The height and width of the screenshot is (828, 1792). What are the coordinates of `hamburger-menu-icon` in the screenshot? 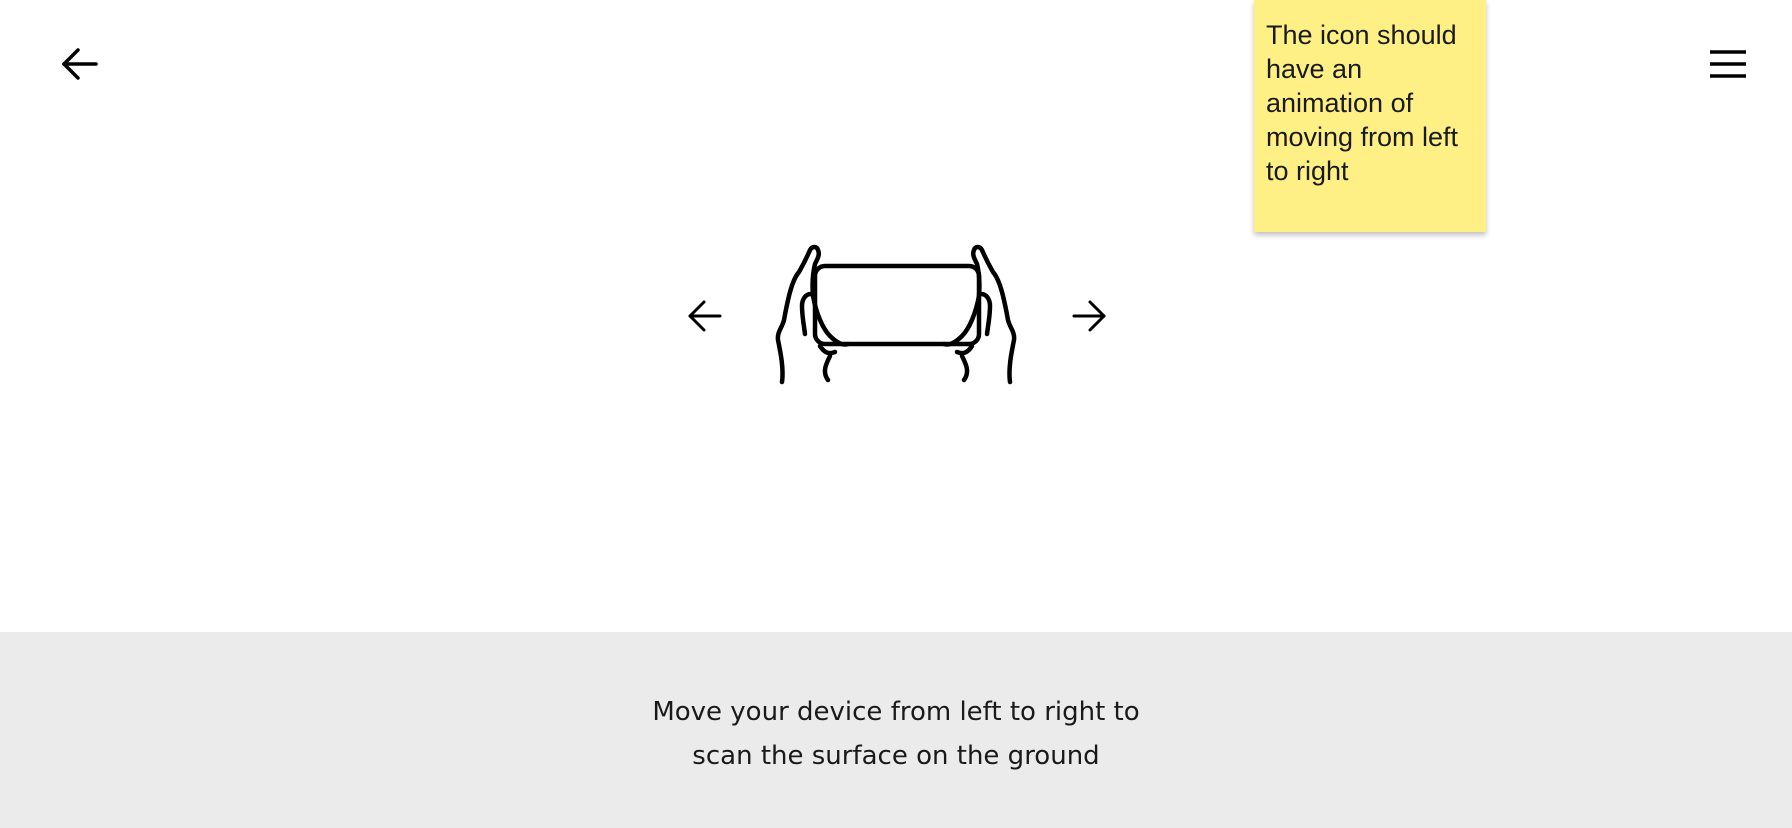 It's located at (1728, 64).